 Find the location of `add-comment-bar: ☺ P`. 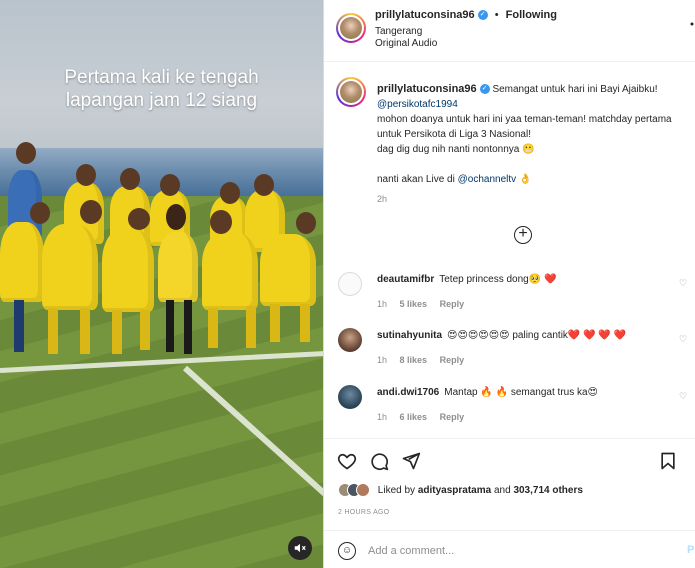

add-comment-bar: ☺ P is located at coordinates (509, 549).